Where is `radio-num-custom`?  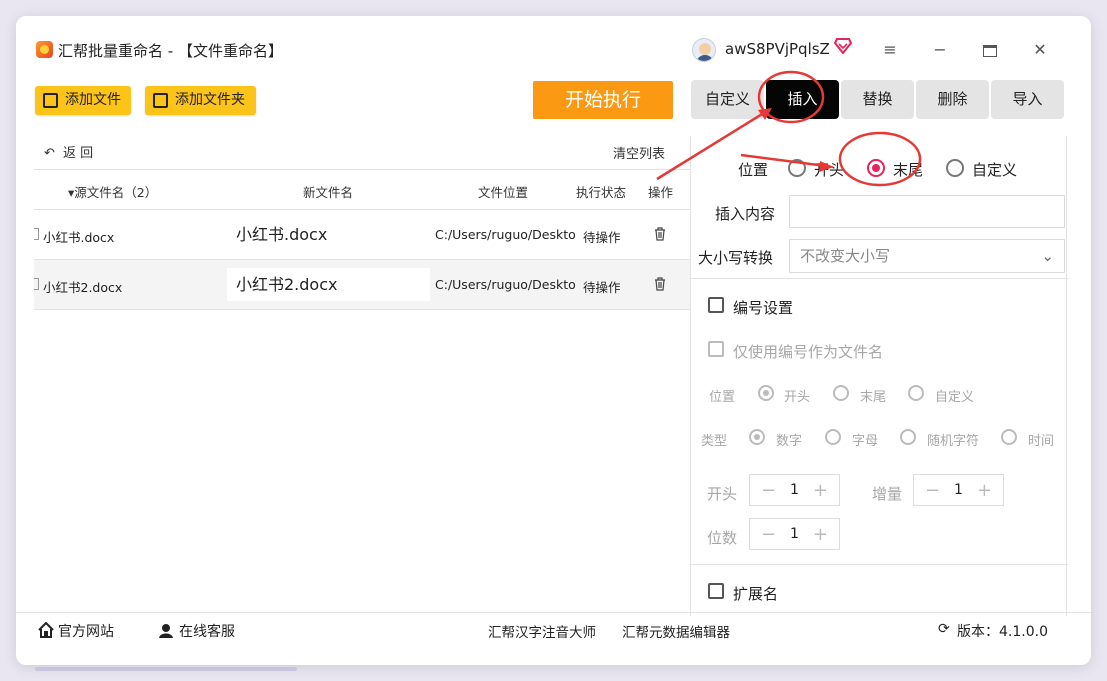
radio-num-custom is located at coordinates (916, 393).